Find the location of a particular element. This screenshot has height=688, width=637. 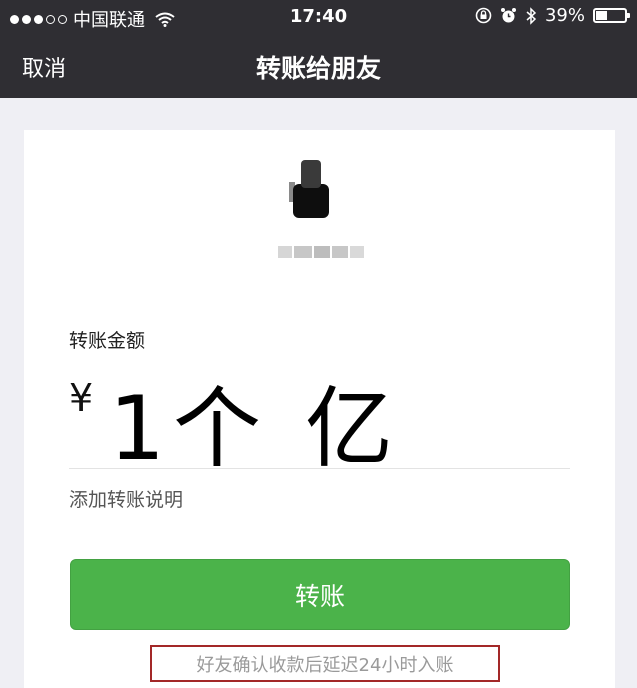

amount-label: 转账金额 is located at coordinates (107, 341).